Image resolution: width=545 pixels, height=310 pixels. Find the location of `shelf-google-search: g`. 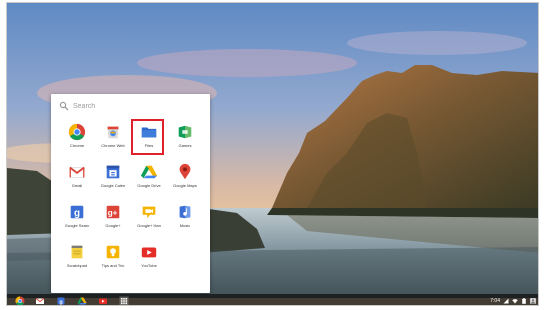

shelf-google-search: g is located at coordinates (61, 300).